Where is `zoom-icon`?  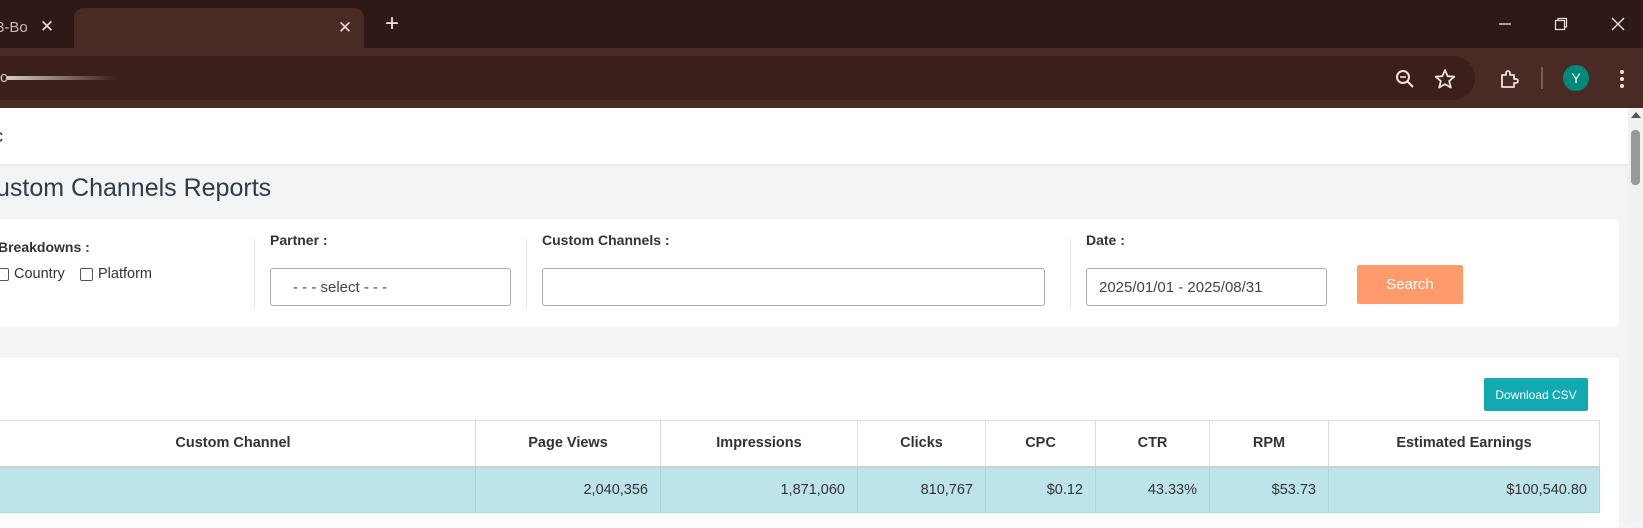 zoom-icon is located at coordinates (1405, 79).